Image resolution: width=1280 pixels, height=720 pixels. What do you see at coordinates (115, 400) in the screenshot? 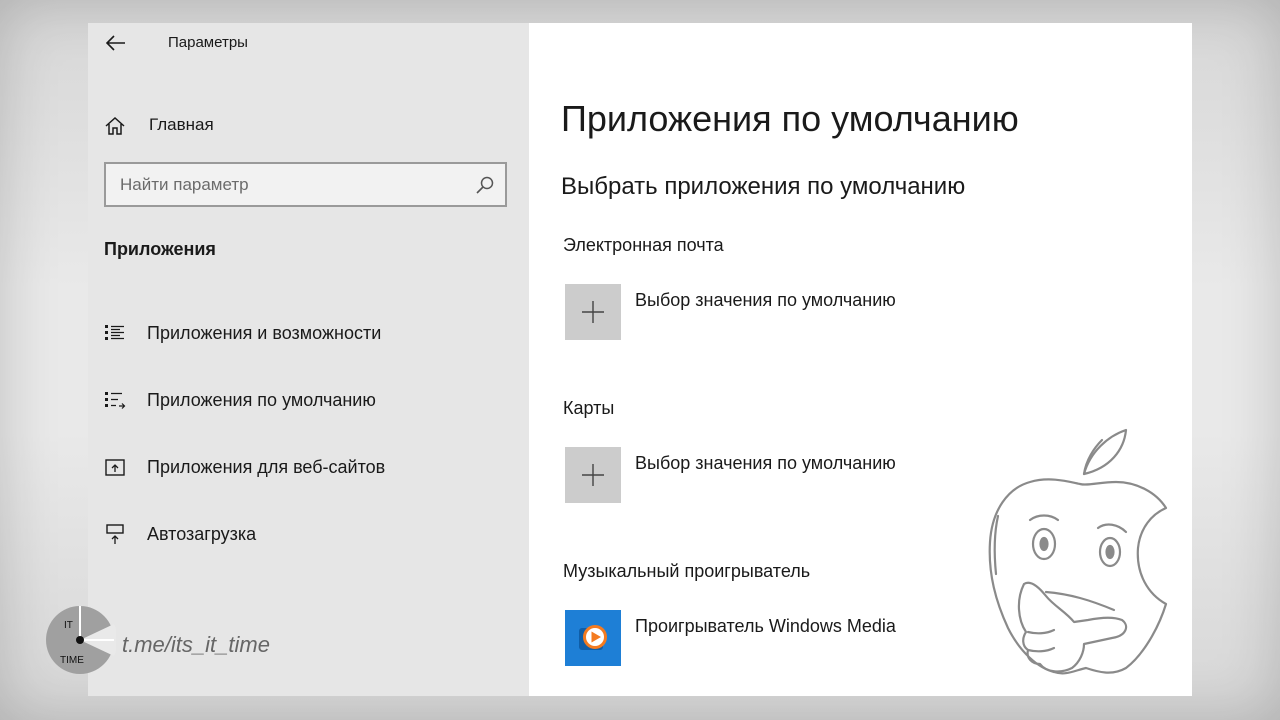
I see `default-apps-icon` at bounding box center [115, 400].